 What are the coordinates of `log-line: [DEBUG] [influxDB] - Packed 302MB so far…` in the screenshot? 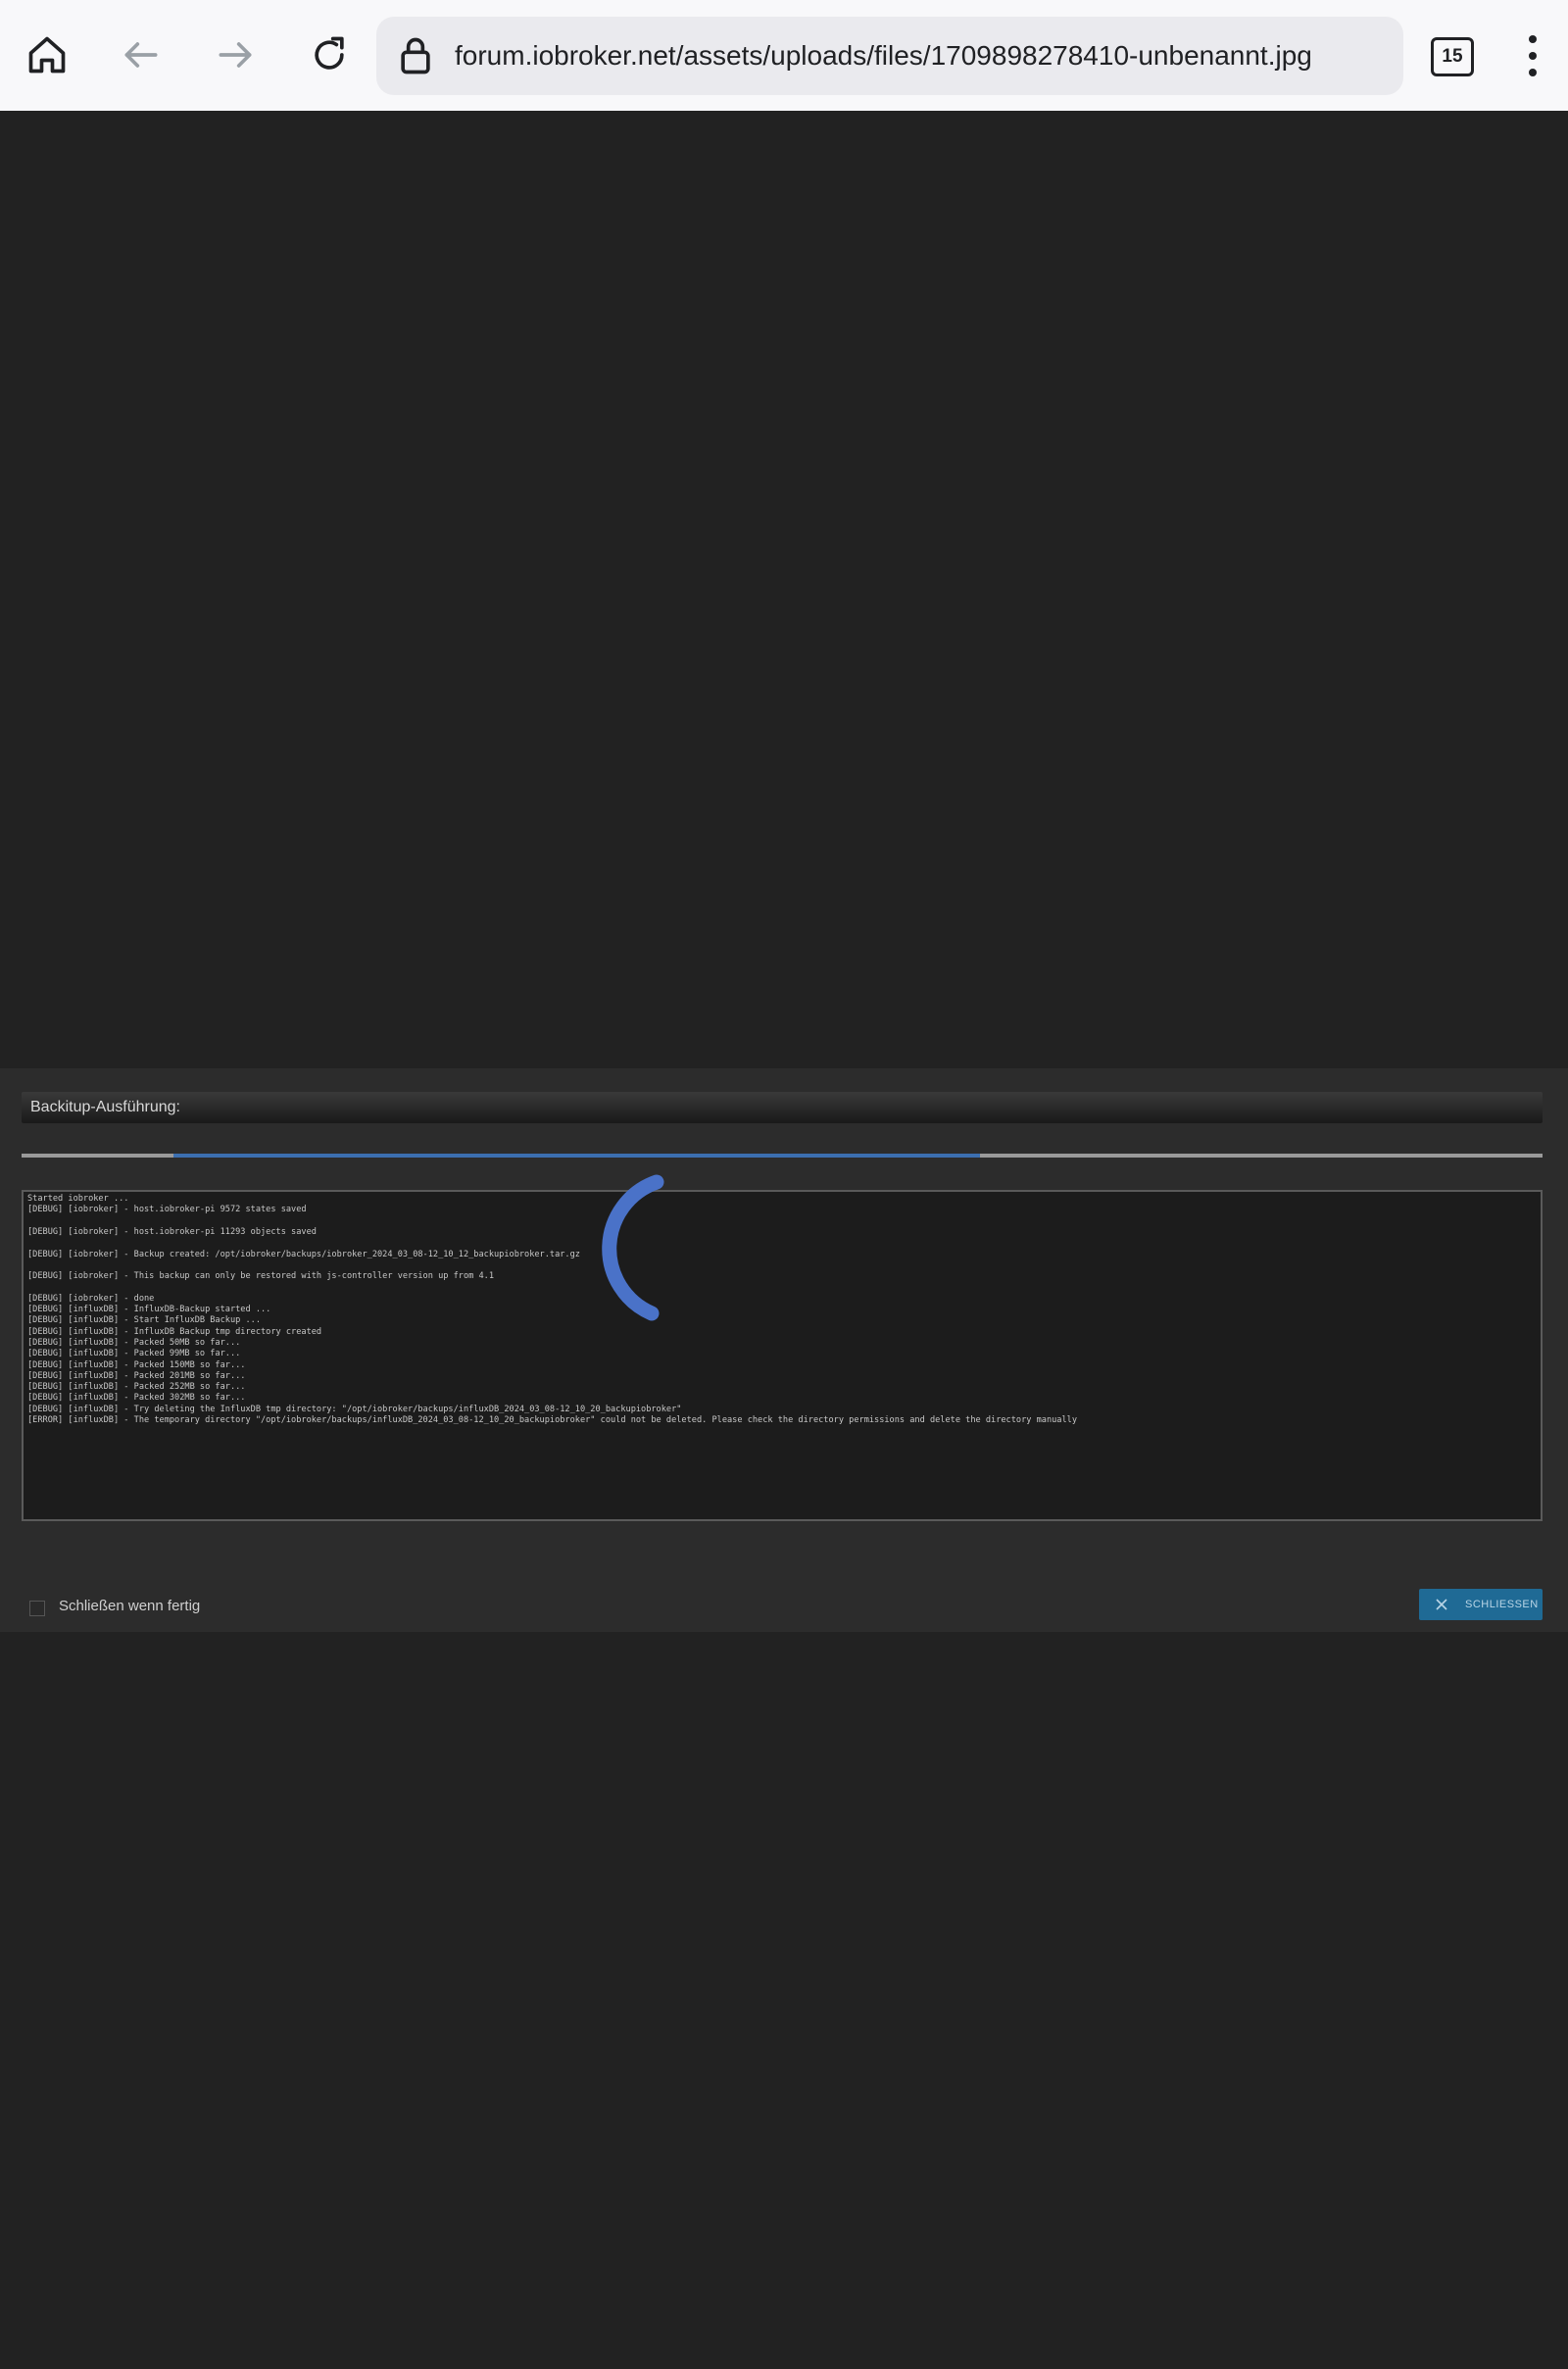 It's located at (136, 1398).